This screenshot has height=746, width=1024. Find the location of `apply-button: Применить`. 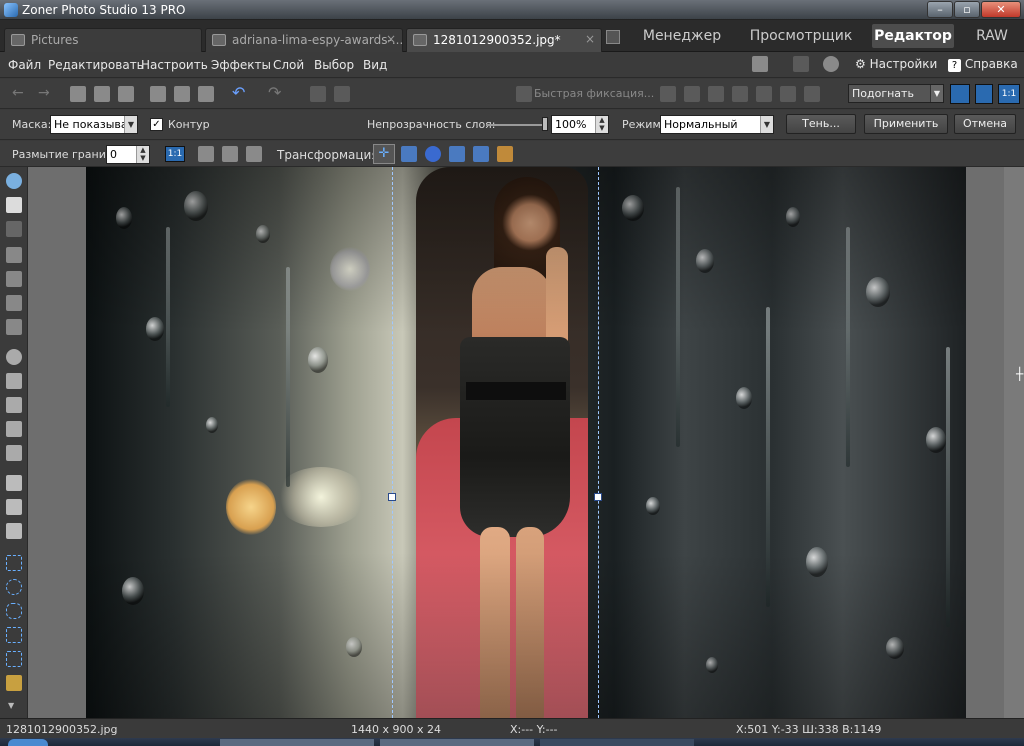

apply-button: Применить is located at coordinates (906, 124).